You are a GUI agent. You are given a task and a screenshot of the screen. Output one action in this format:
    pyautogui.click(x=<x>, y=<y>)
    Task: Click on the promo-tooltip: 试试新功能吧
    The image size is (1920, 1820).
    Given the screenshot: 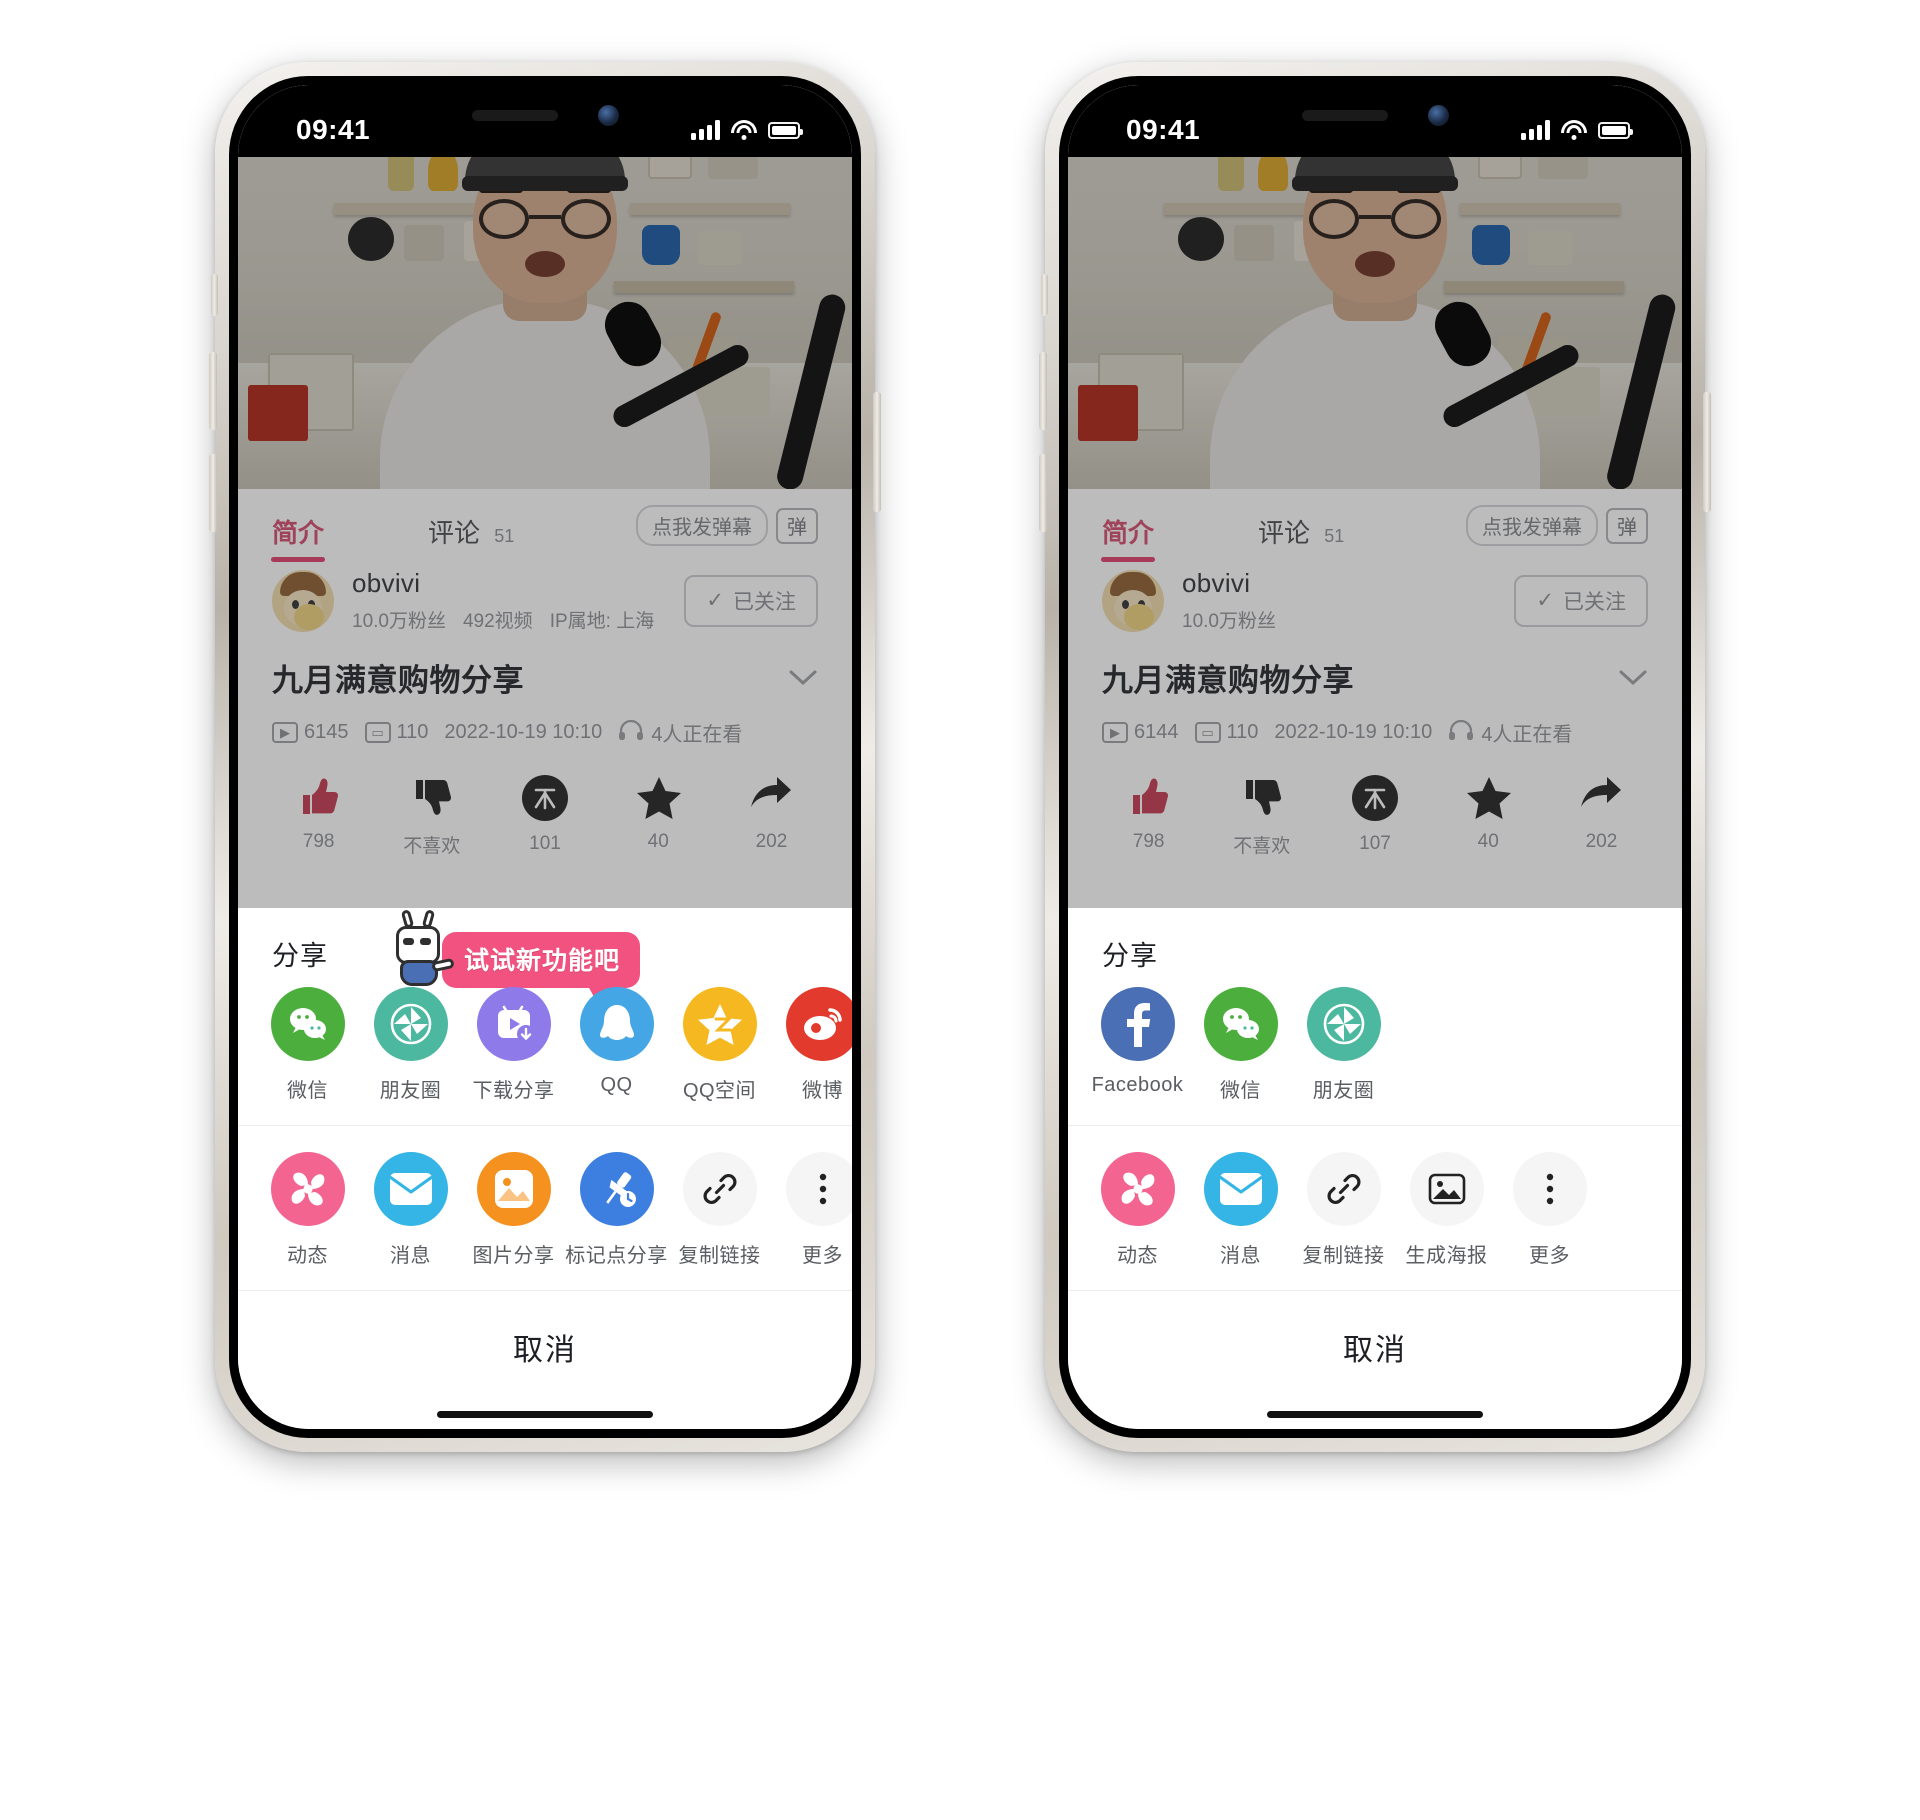 What is the action you would take?
    pyautogui.click(x=514, y=956)
    